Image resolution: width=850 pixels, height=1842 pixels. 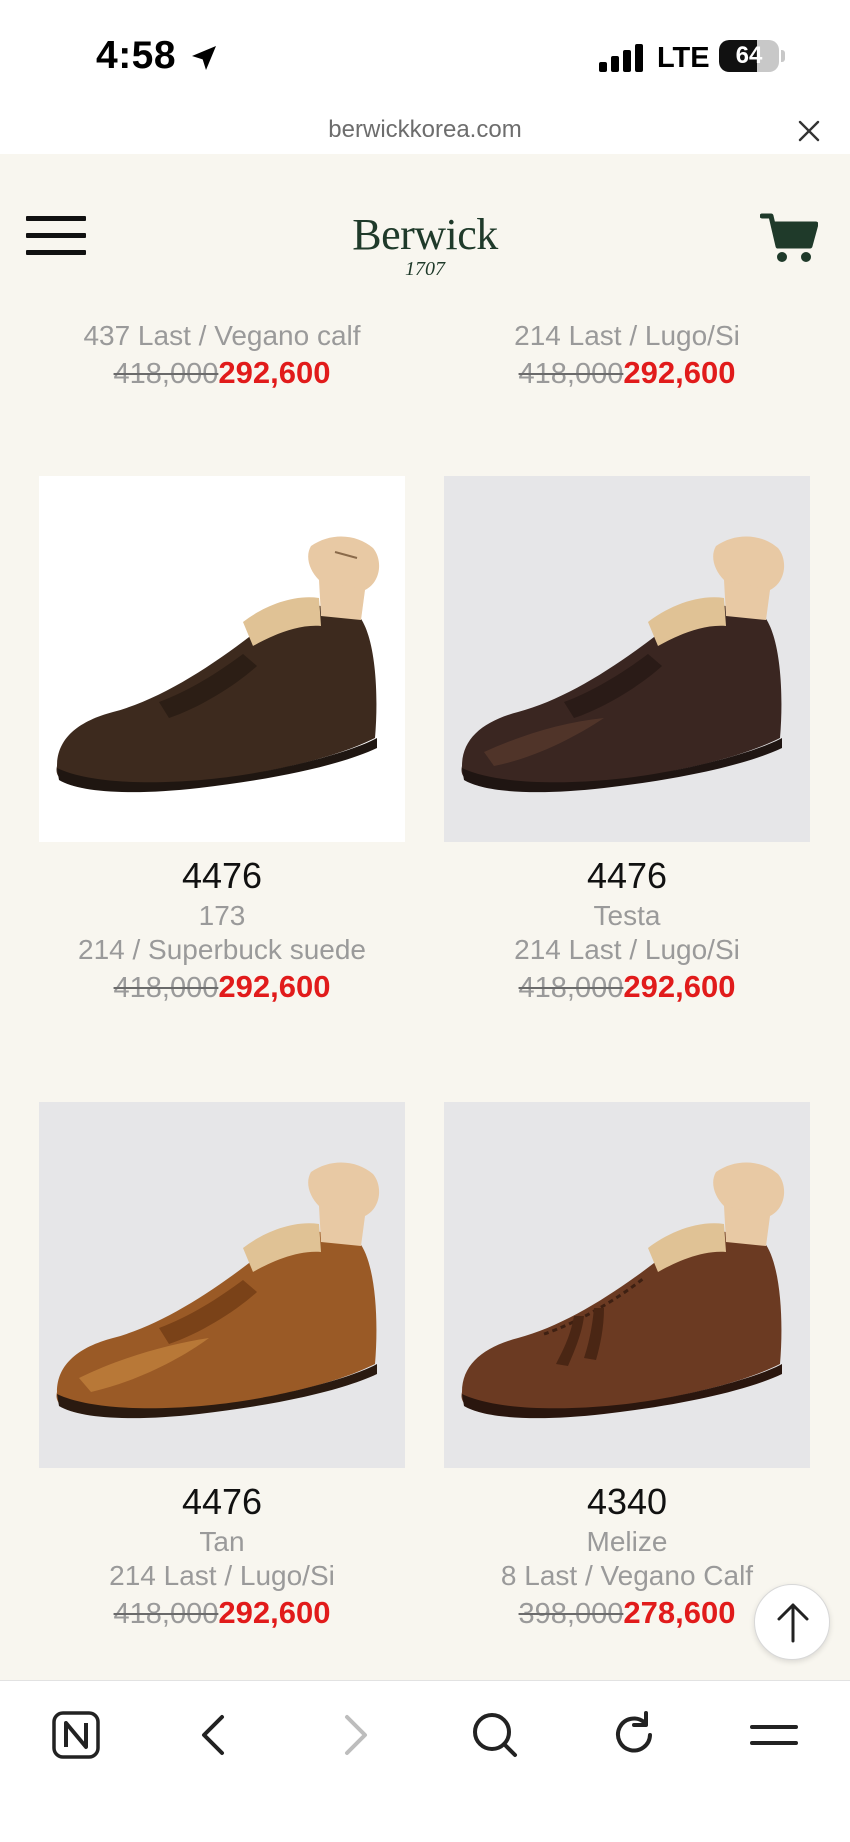 I want to click on product-last: 214 / Superbuck suede, so click(x=222, y=949).